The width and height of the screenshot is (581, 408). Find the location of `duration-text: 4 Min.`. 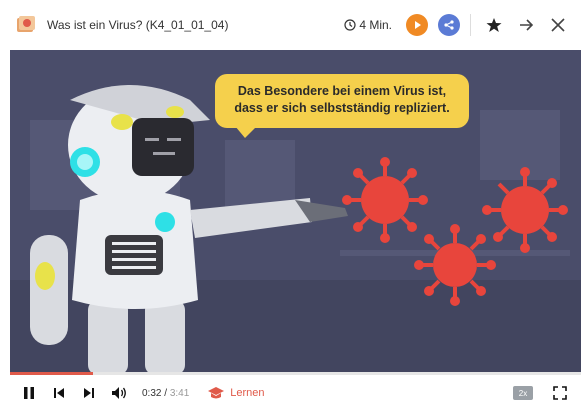

duration-text: 4 Min. is located at coordinates (375, 25).